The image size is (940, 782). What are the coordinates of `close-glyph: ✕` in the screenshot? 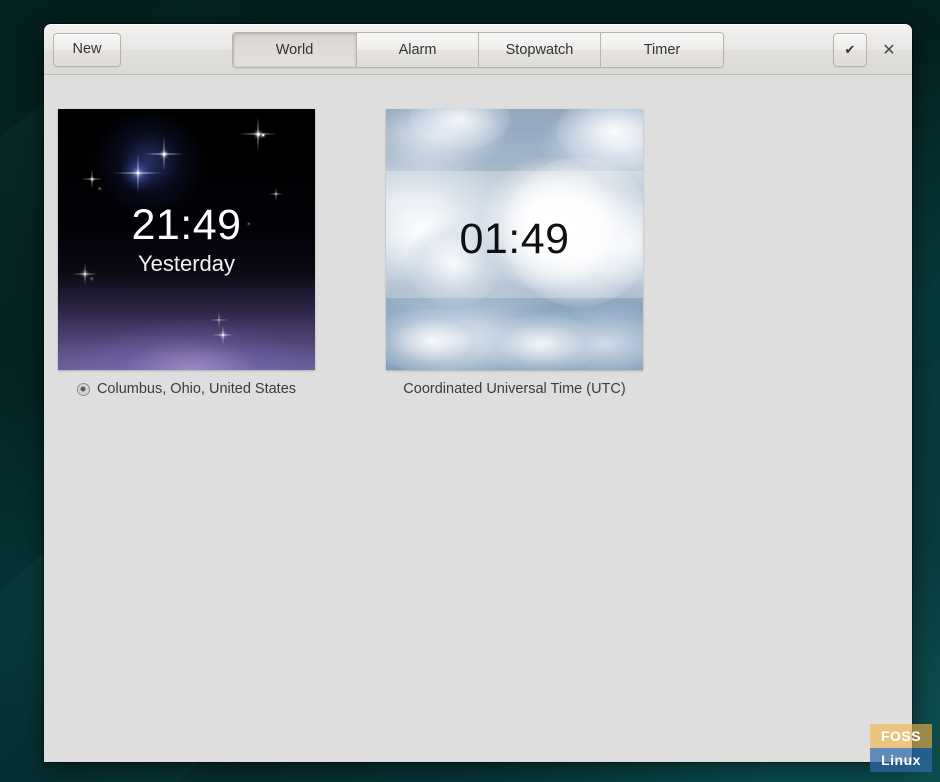 It's located at (889, 50).